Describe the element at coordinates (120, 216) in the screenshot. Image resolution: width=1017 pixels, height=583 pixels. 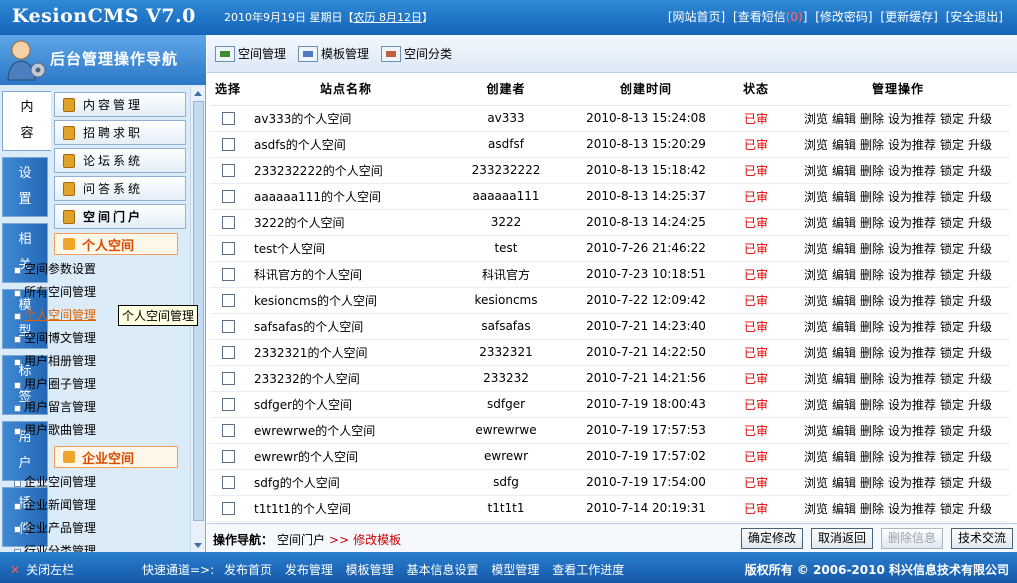
I see `module-space-portal: 空间门户` at that location.